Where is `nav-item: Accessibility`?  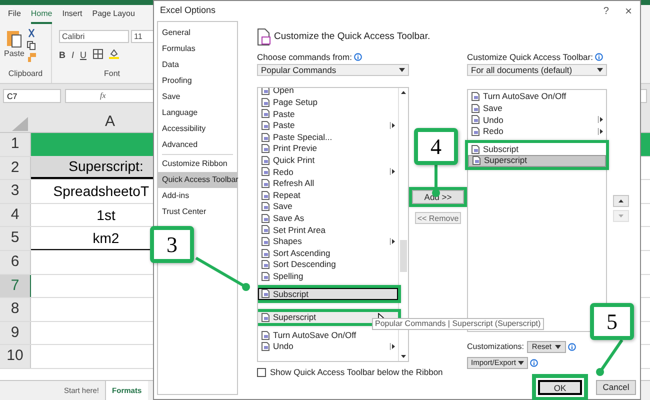
nav-item: Accessibility is located at coordinates (197, 129).